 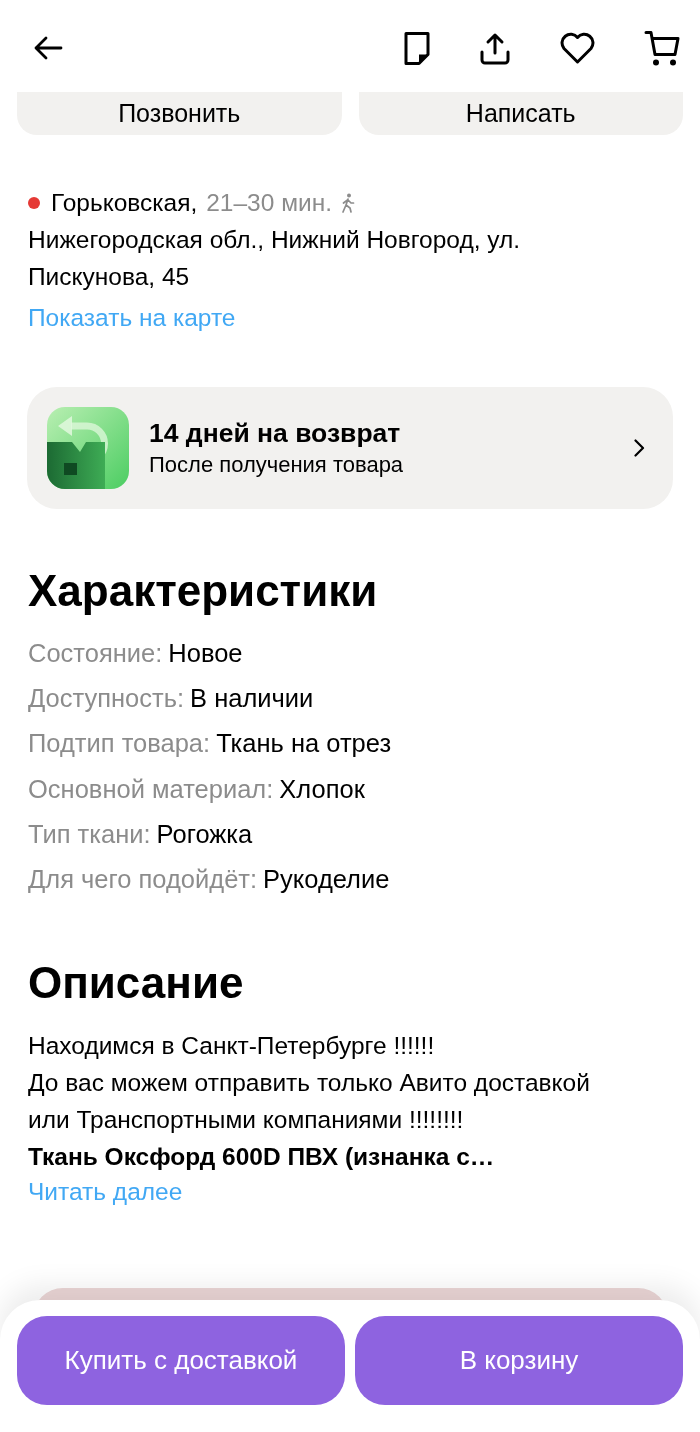 What do you see at coordinates (124, 202) in the screenshot?
I see `metro-station-name: Горьковская,` at bounding box center [124, 202].